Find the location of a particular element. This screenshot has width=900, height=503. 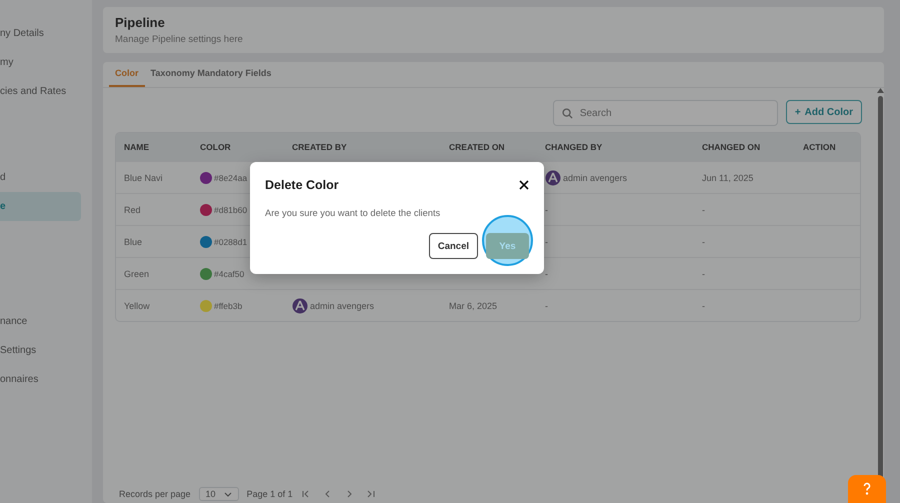

dialog-message: Are you sure you want to delete the clients is located at coordinates (353, 213).